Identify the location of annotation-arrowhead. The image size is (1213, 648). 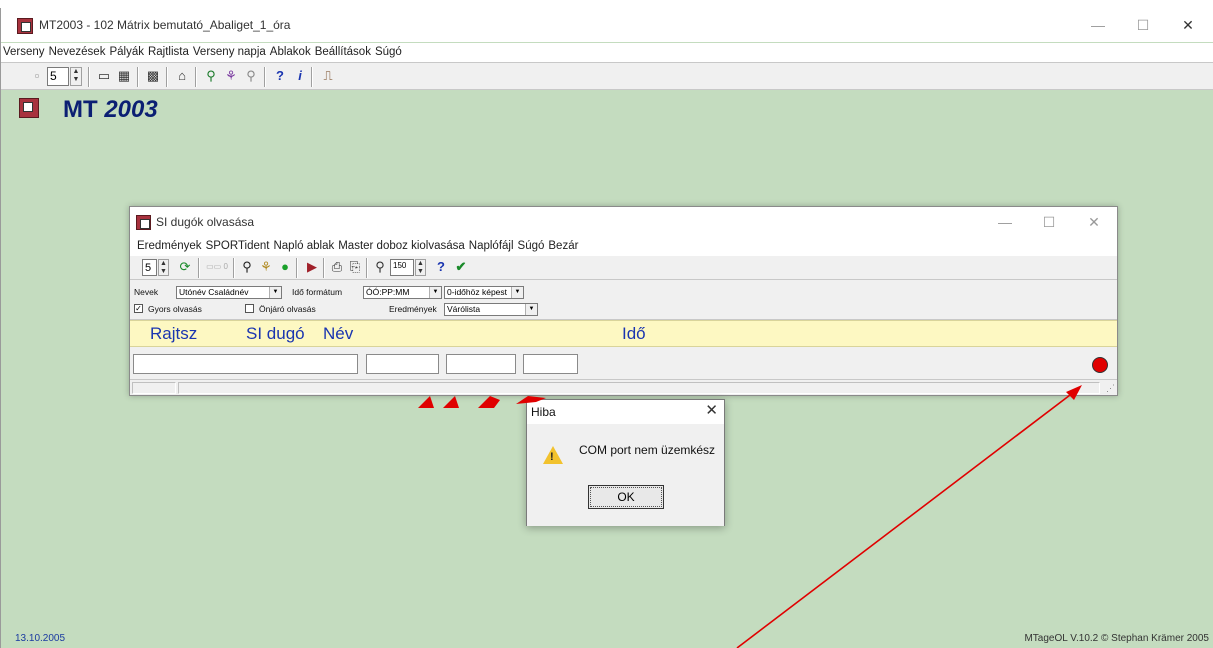
(1074, 392).